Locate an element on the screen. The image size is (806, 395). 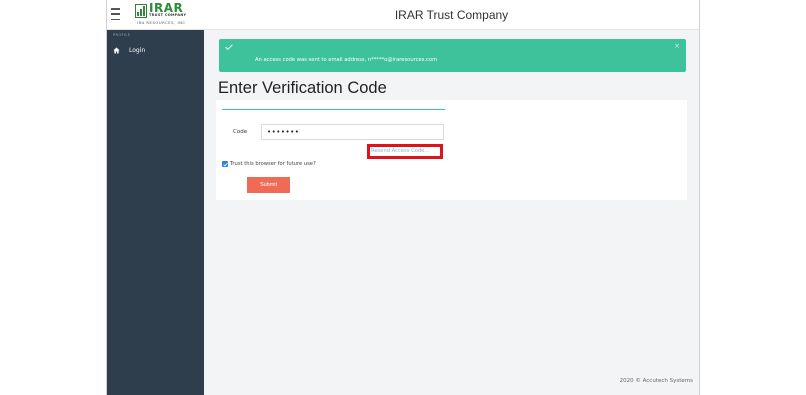
logo-chart-icon is located at coordinates (141, 11).